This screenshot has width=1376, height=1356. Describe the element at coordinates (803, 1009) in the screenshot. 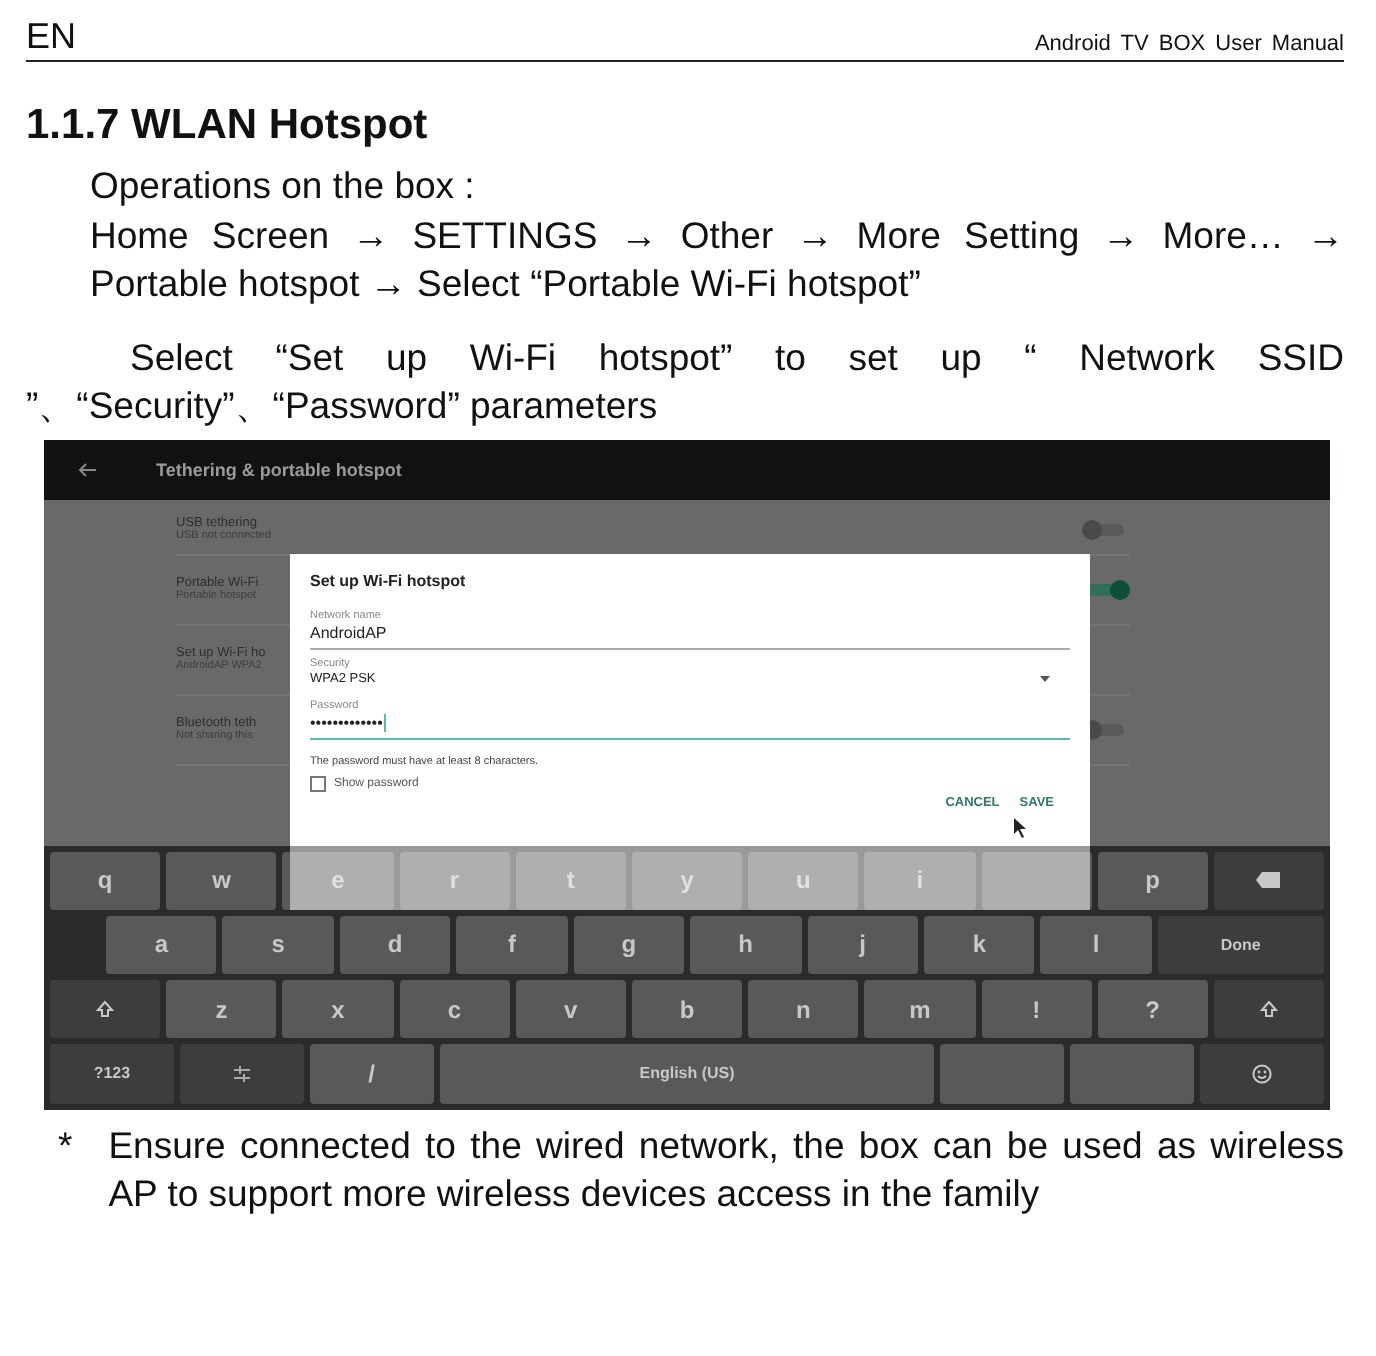

I see `keyboard-key: n` at that location.